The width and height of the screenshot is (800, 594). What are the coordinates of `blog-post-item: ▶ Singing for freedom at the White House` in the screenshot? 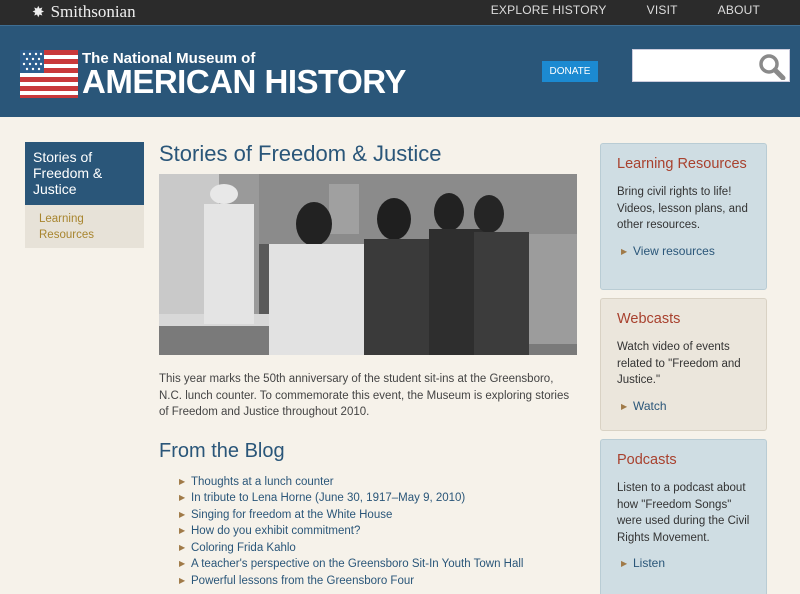 It's located at (369, 515).